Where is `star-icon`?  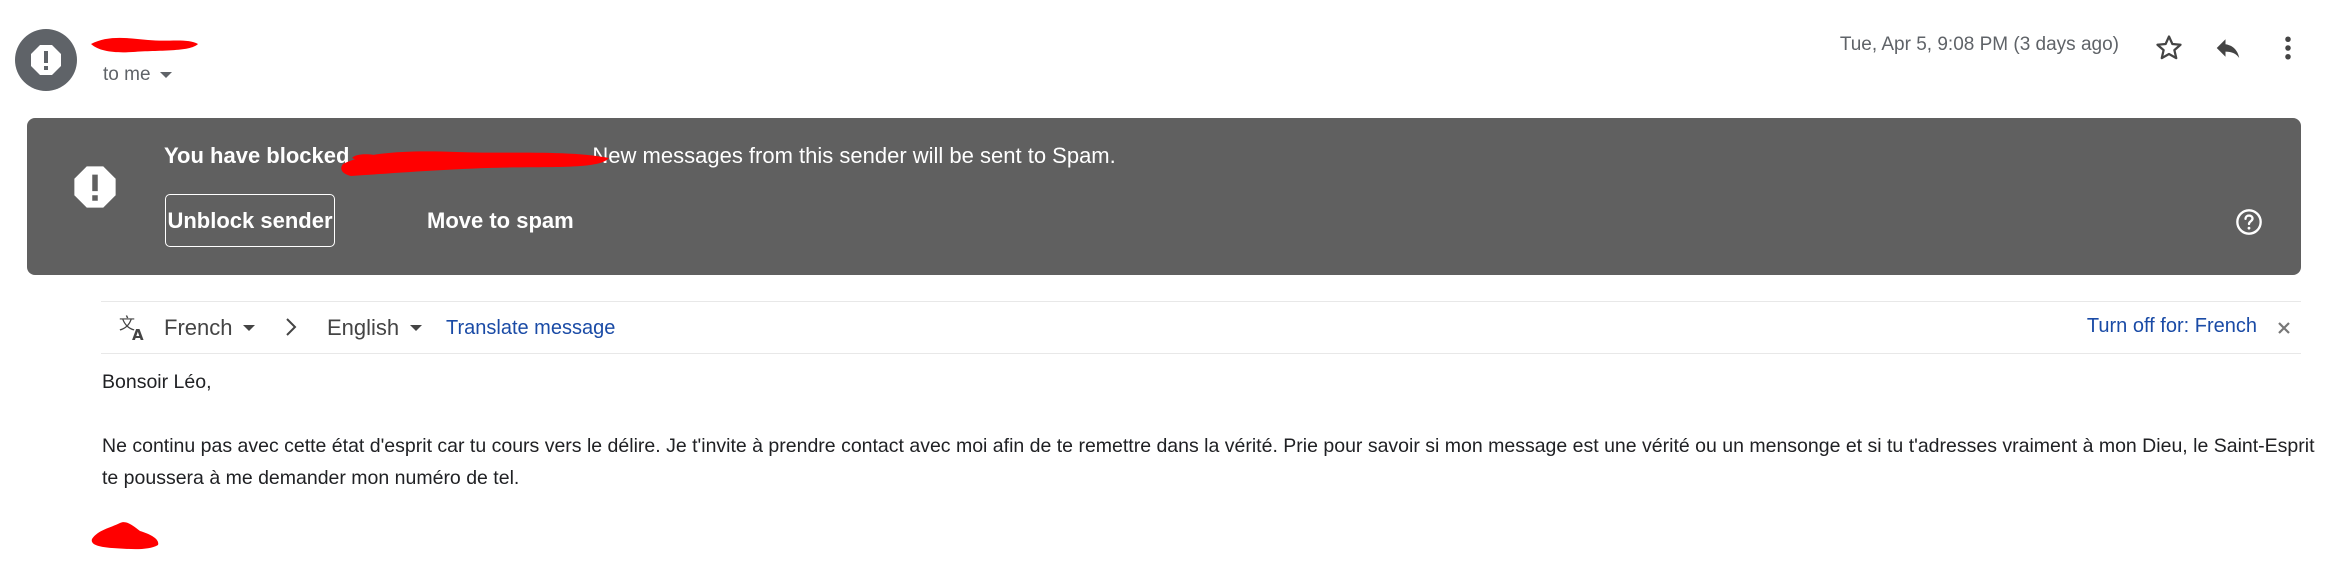
star-icon is located at coordinates (2169, 47).